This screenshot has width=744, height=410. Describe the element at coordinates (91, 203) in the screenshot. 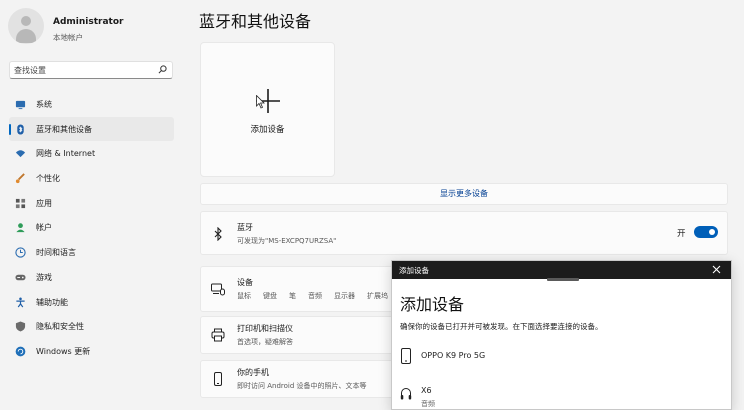

I see `sidebar-item-apps: 应用` at that location.